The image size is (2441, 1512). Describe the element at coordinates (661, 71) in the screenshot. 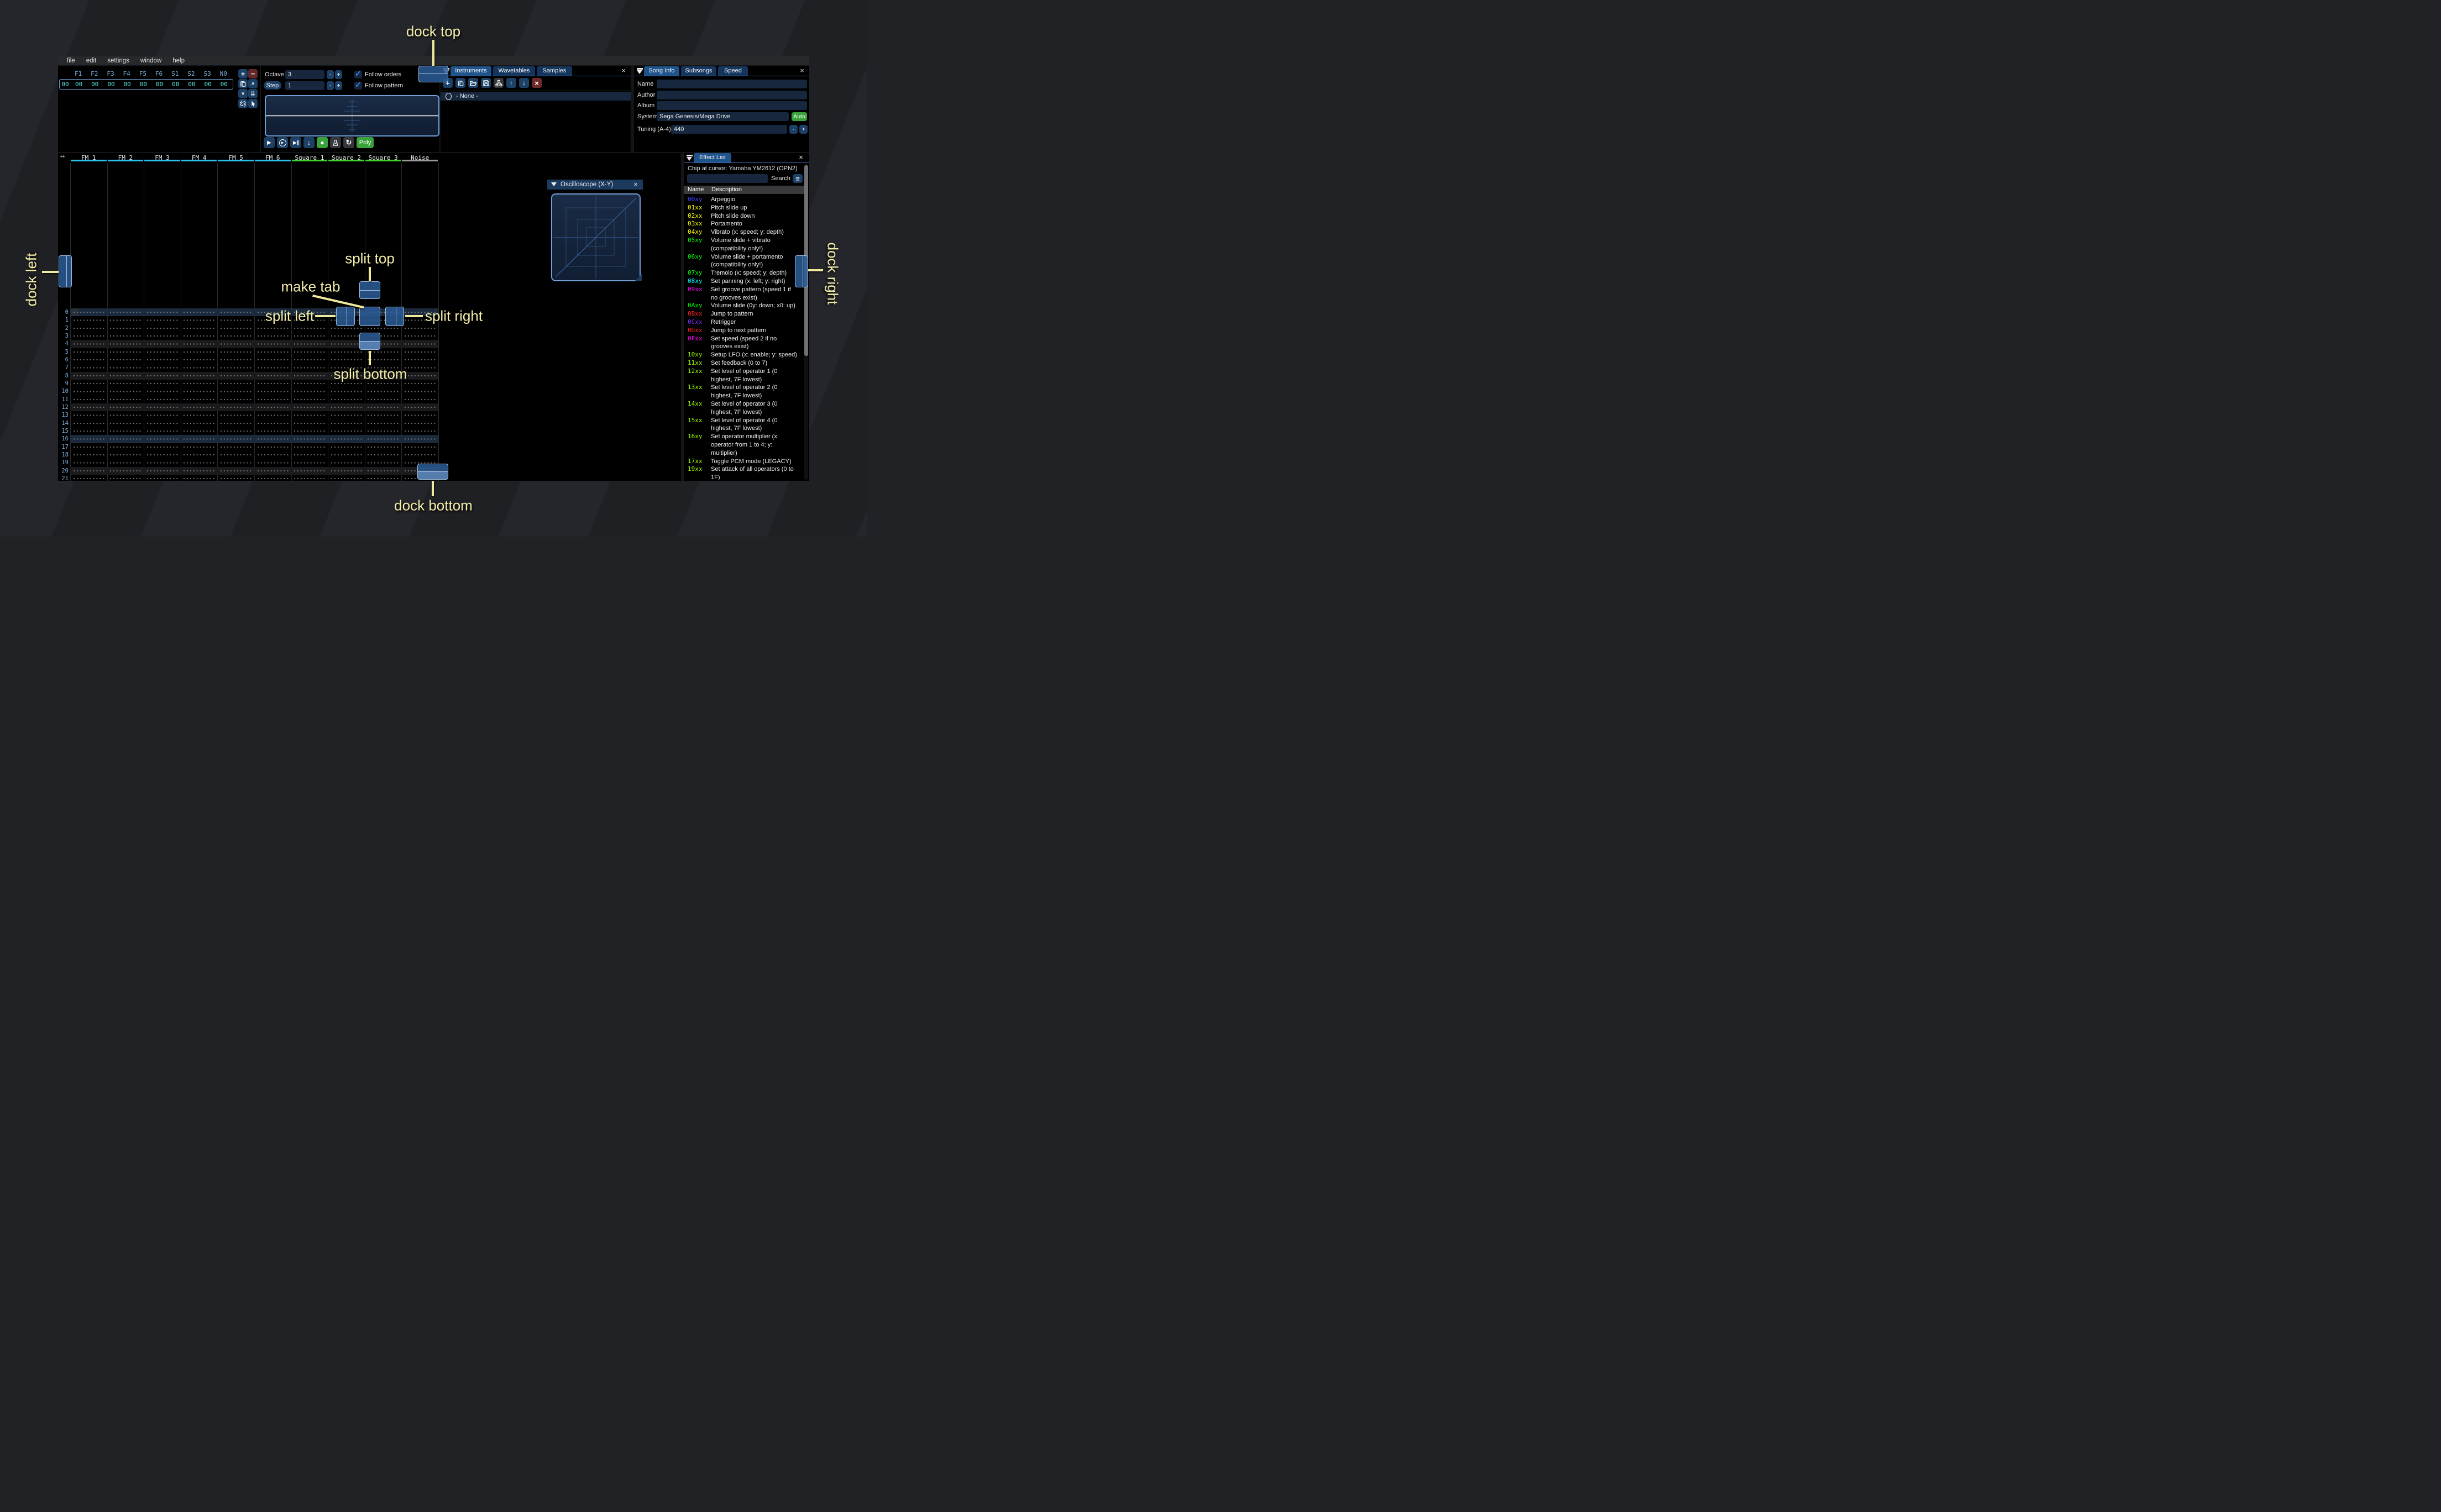

I see `tab-song-info: Song Info` at that location.